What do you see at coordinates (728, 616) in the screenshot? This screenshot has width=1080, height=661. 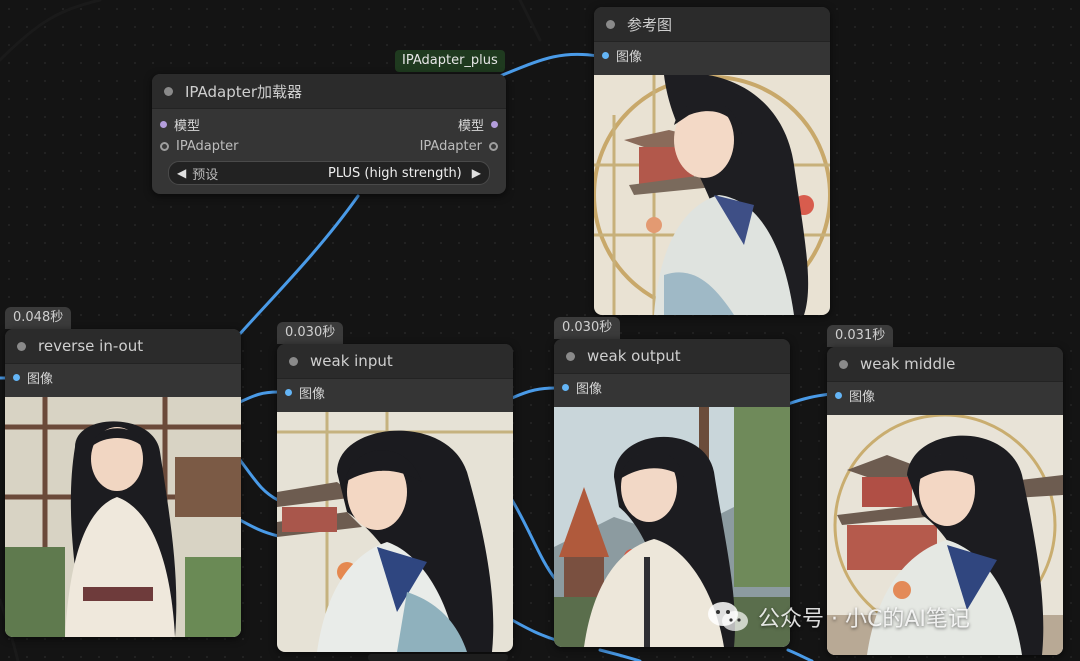 I see `wechat-icon` at bounding box center [728, 616].